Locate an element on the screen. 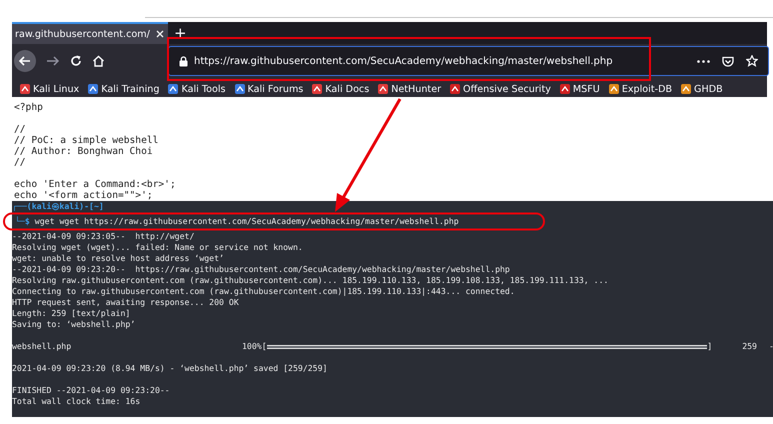  file-name: webshell.php is located at coordinates (42, 346).